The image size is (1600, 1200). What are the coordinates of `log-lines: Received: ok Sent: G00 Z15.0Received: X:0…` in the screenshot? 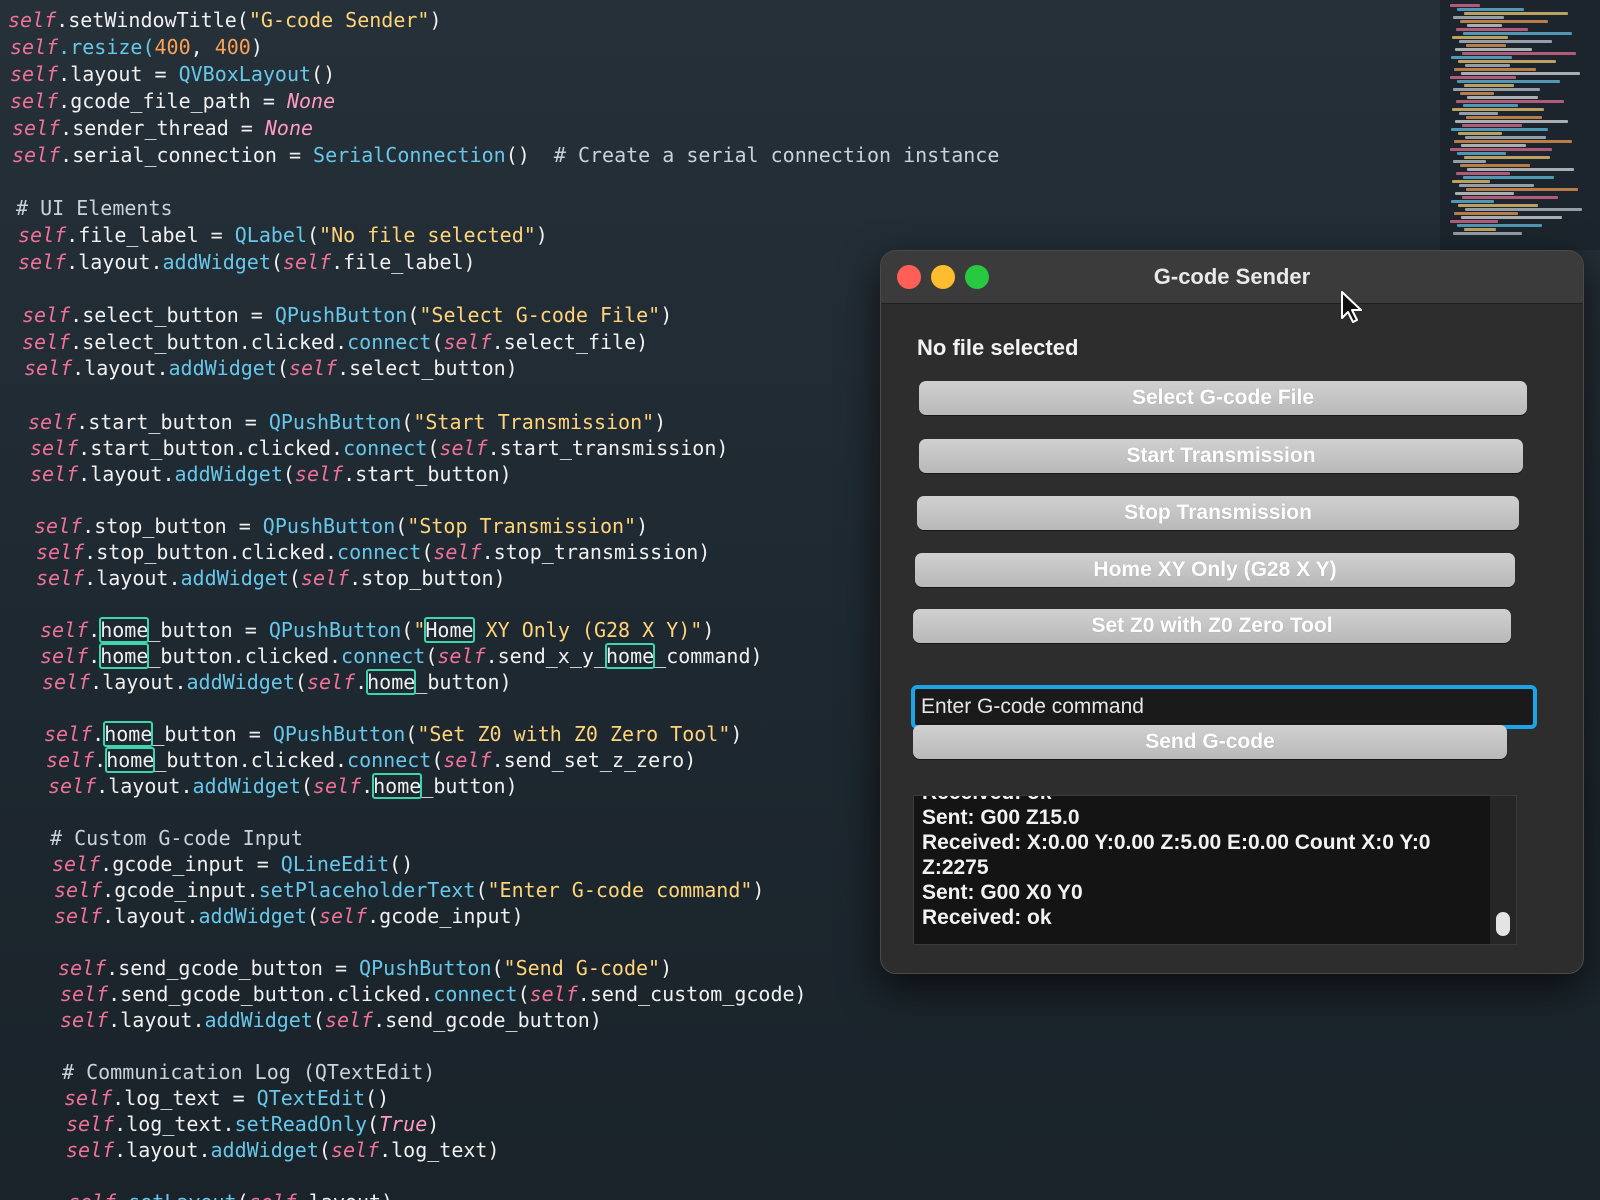 It's located at (1202, 863).